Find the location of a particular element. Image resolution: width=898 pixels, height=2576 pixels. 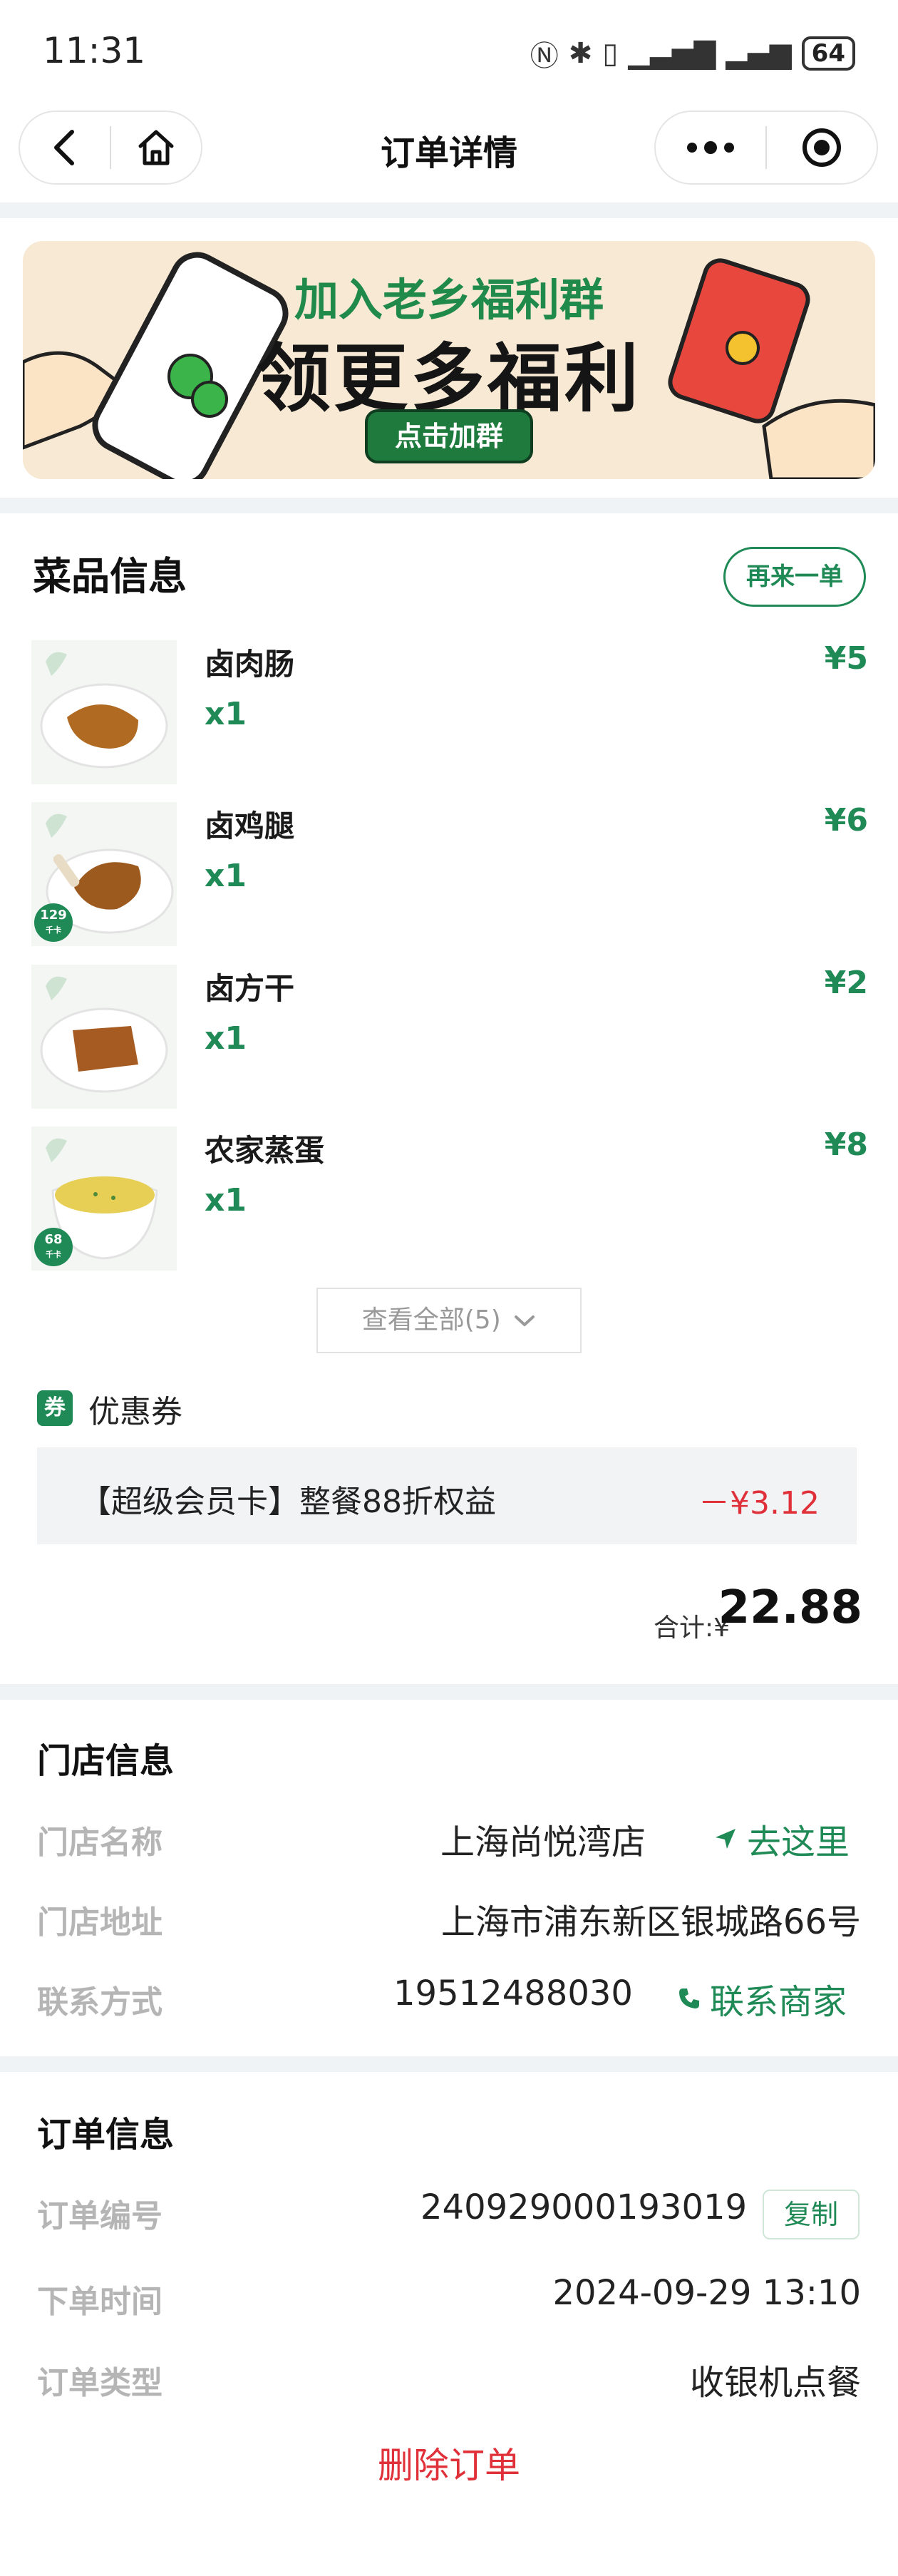

more-button is located at coordinates (710, 147).